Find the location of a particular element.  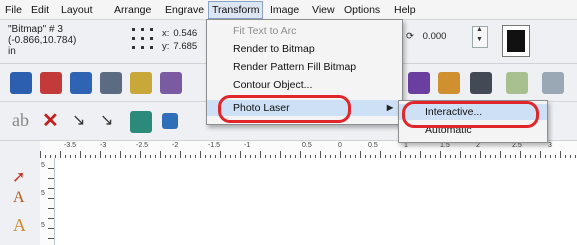

rotation-spinner is located at coordinates (480, 37).